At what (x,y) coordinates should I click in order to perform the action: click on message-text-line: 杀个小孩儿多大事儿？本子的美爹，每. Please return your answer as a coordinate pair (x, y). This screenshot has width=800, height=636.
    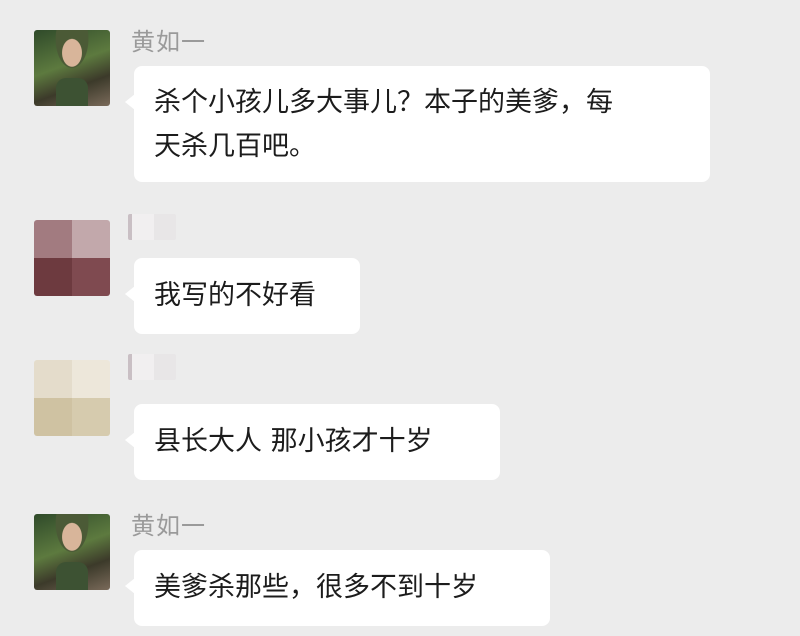
    Looking at the image, I should click on (383, 102).